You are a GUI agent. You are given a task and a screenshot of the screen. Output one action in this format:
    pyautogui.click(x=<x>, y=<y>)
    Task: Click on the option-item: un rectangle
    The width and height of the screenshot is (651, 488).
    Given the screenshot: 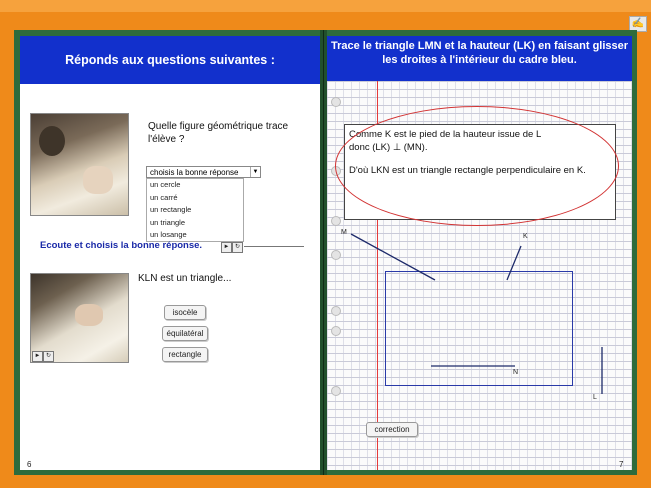 What is the action you would take?
    pyautogui.click(x=195, y=210)
    